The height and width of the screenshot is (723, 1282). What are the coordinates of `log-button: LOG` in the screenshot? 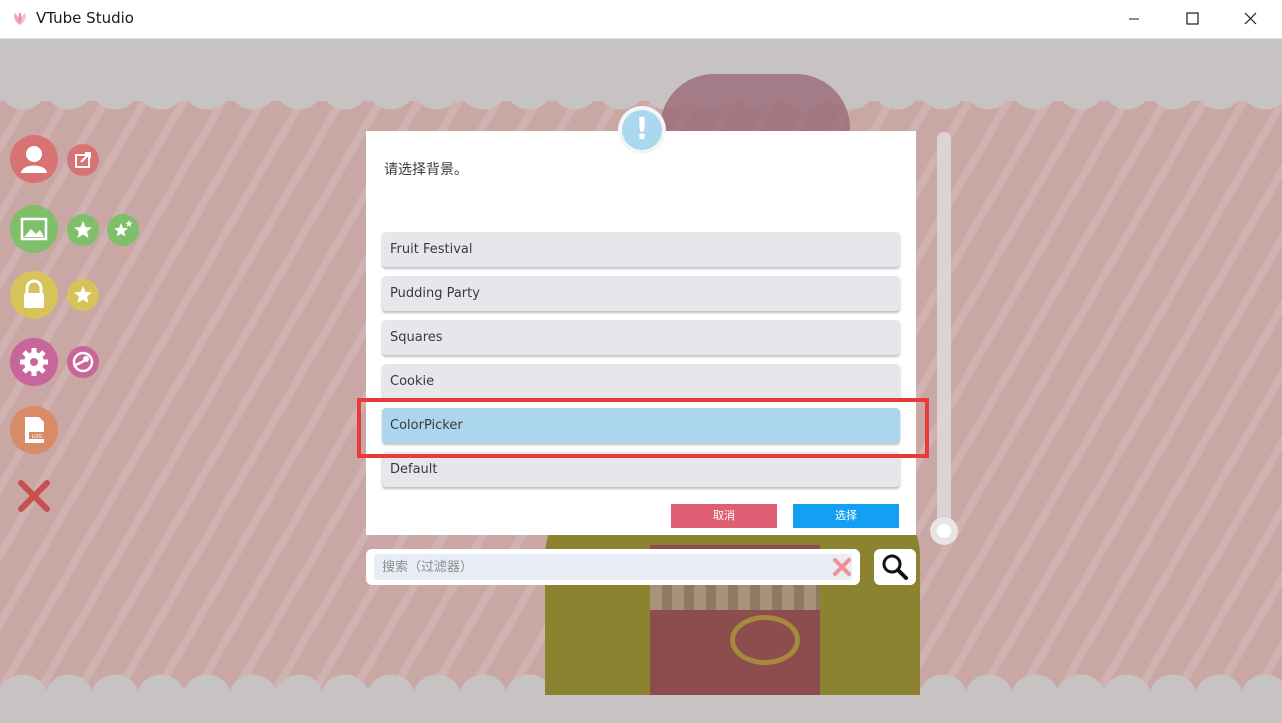 It's located at (34, 430).